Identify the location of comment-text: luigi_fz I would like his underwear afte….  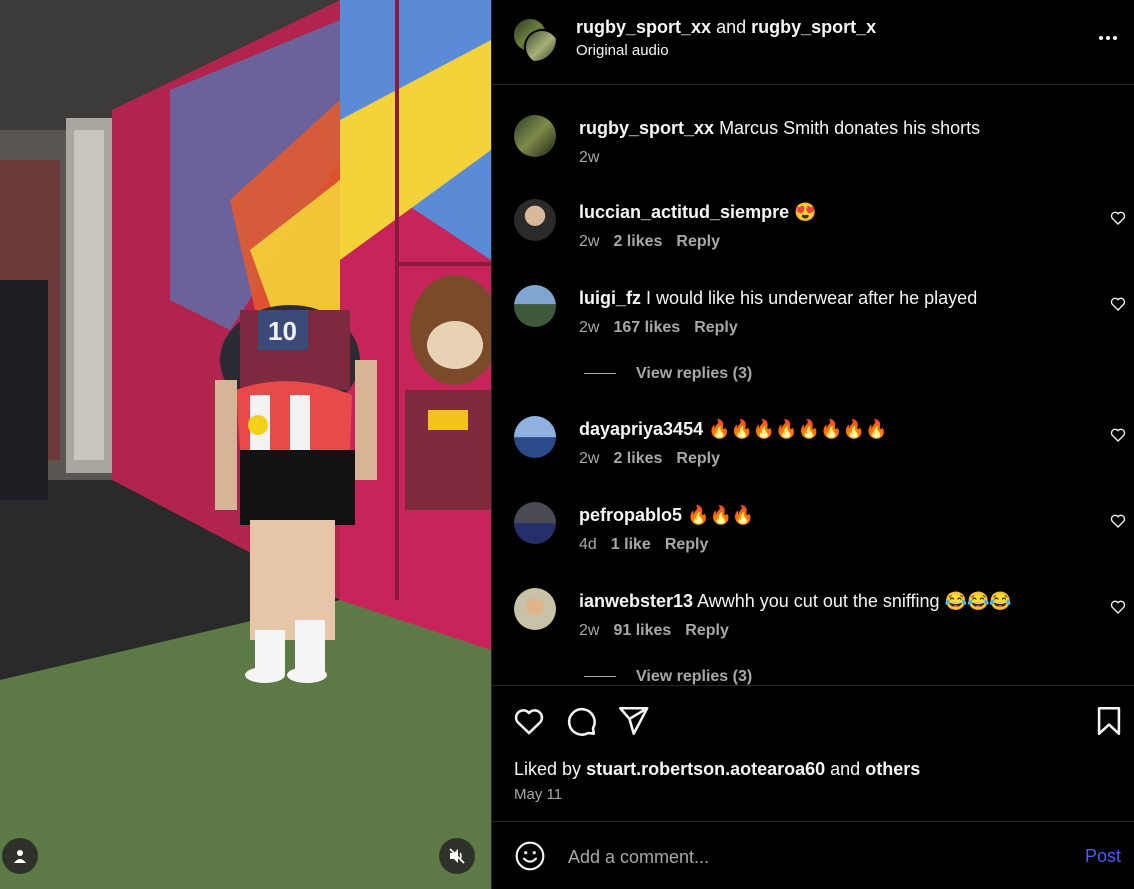
(778, 298).